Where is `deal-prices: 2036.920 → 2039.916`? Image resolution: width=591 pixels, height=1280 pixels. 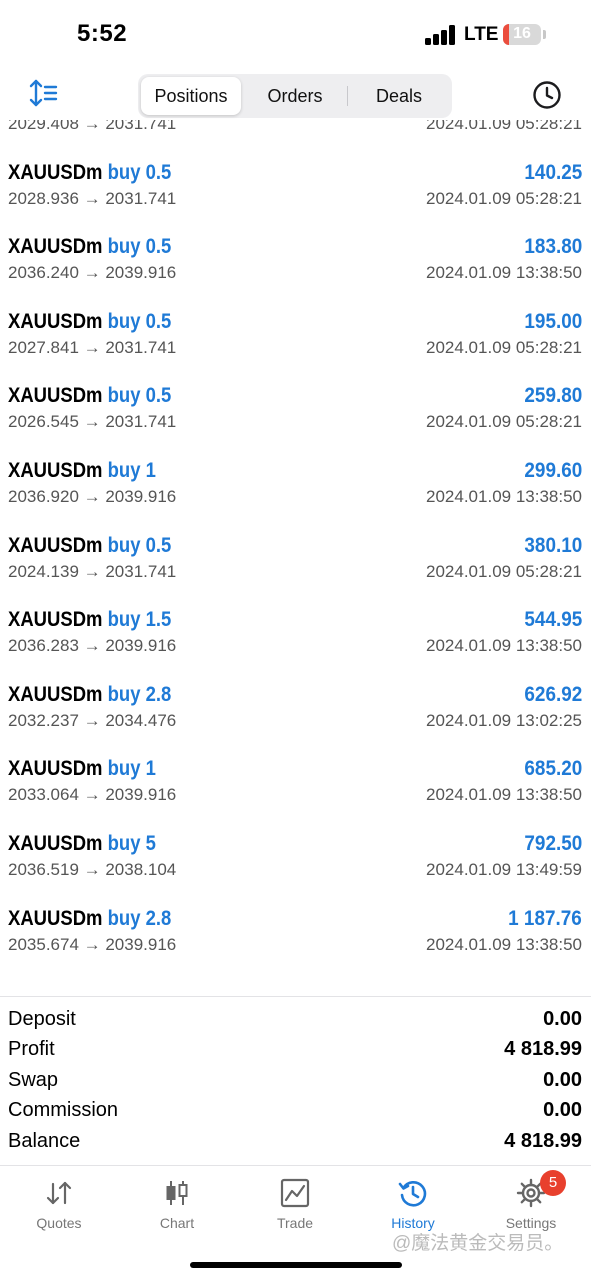
deal-prices: 2036.920 → 2039.916 is located at coordinates (92, 496).